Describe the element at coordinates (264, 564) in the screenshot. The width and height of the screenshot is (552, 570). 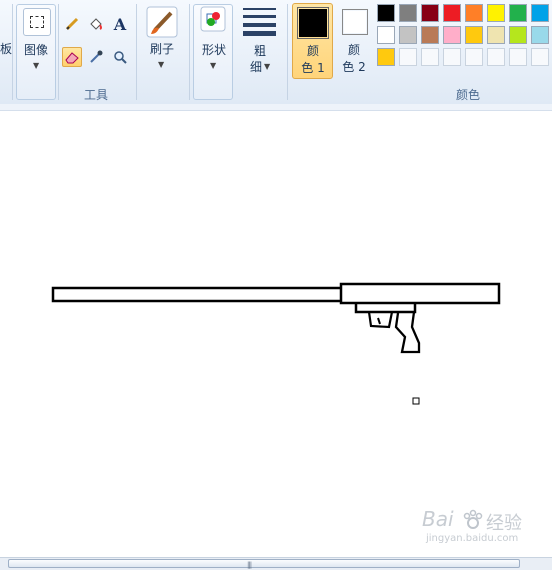
I see `scrollbar-thumb: |||` at that location.